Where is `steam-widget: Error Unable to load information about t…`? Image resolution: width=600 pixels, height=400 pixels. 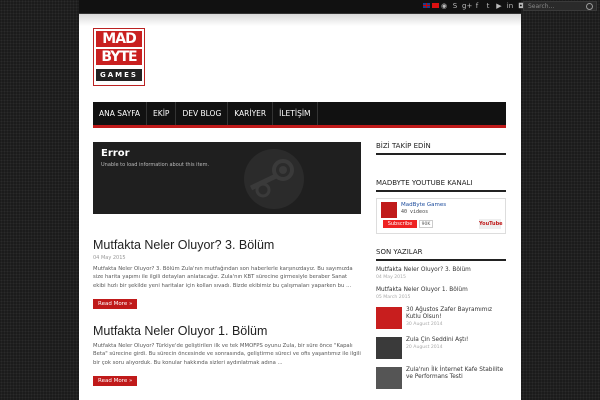 steam-widget: Error Unable to load information about t… is located at coordinates (227, 178).